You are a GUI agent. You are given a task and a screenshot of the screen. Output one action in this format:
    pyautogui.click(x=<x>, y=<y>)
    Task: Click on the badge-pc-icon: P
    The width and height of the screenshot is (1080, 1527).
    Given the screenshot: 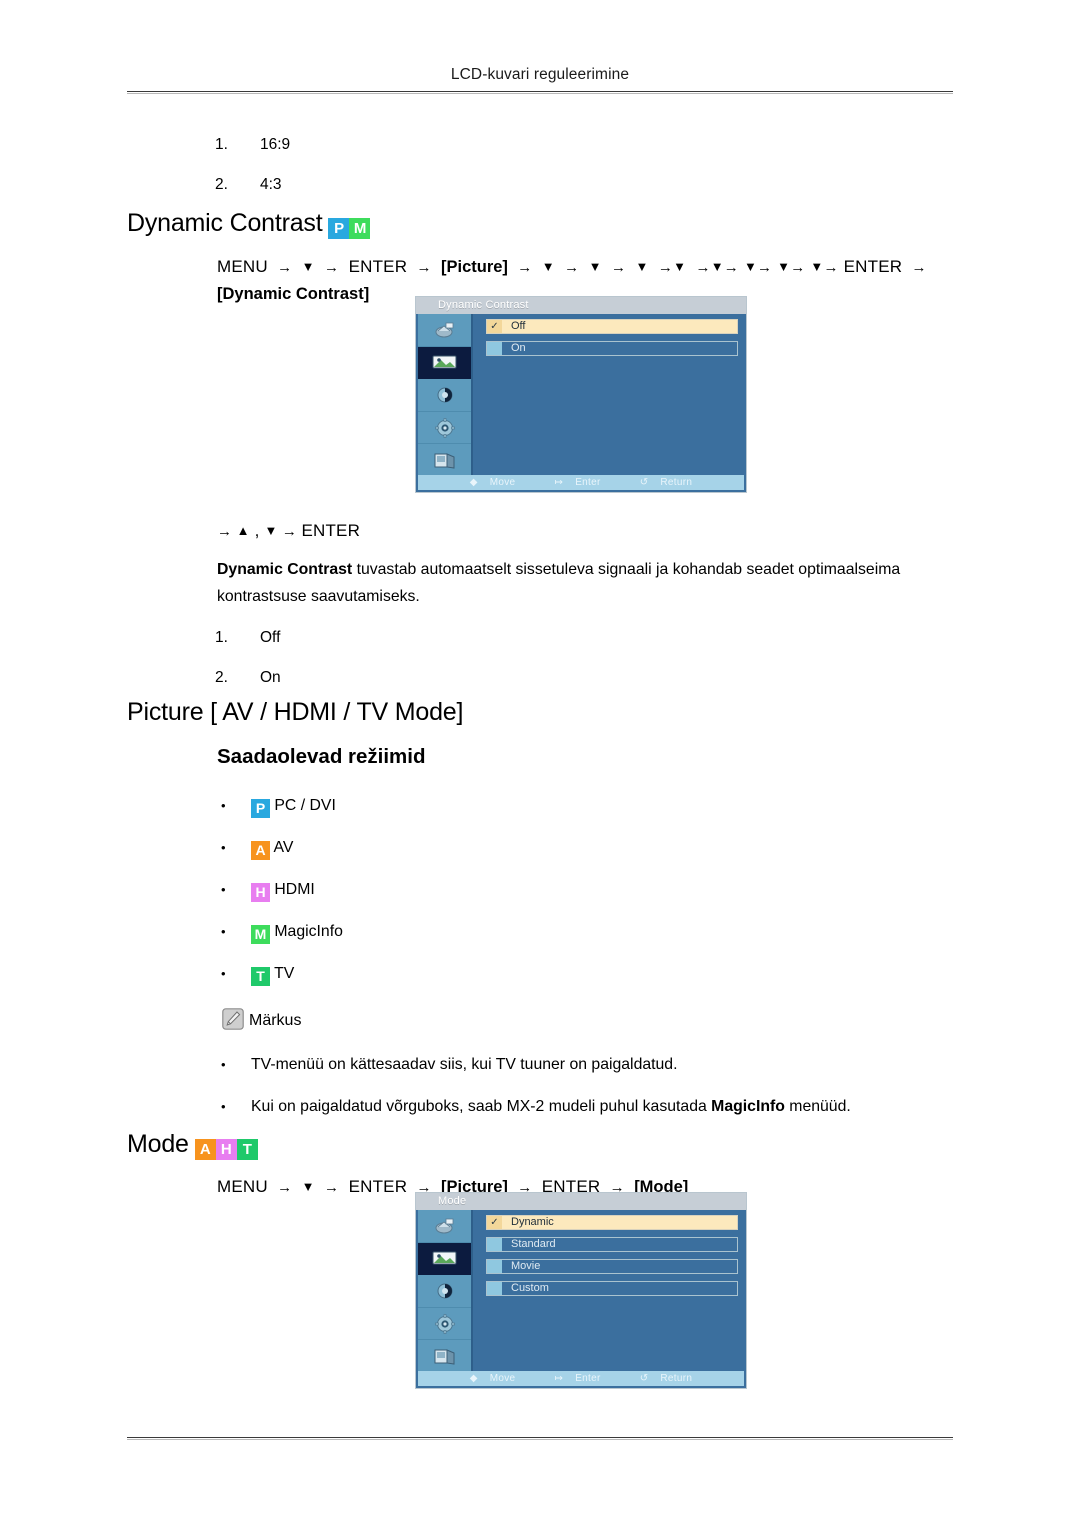 What is the action you would take?
    pyautogui.click(x=339, y=228)
    